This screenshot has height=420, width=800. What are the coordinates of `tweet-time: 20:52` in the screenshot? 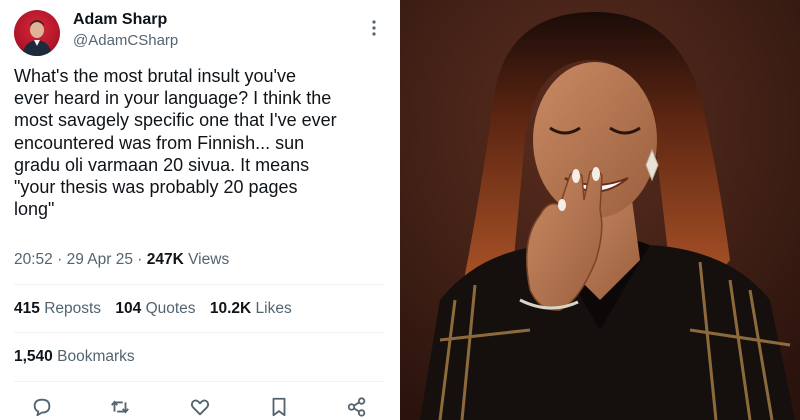 It's located at (33, 259).